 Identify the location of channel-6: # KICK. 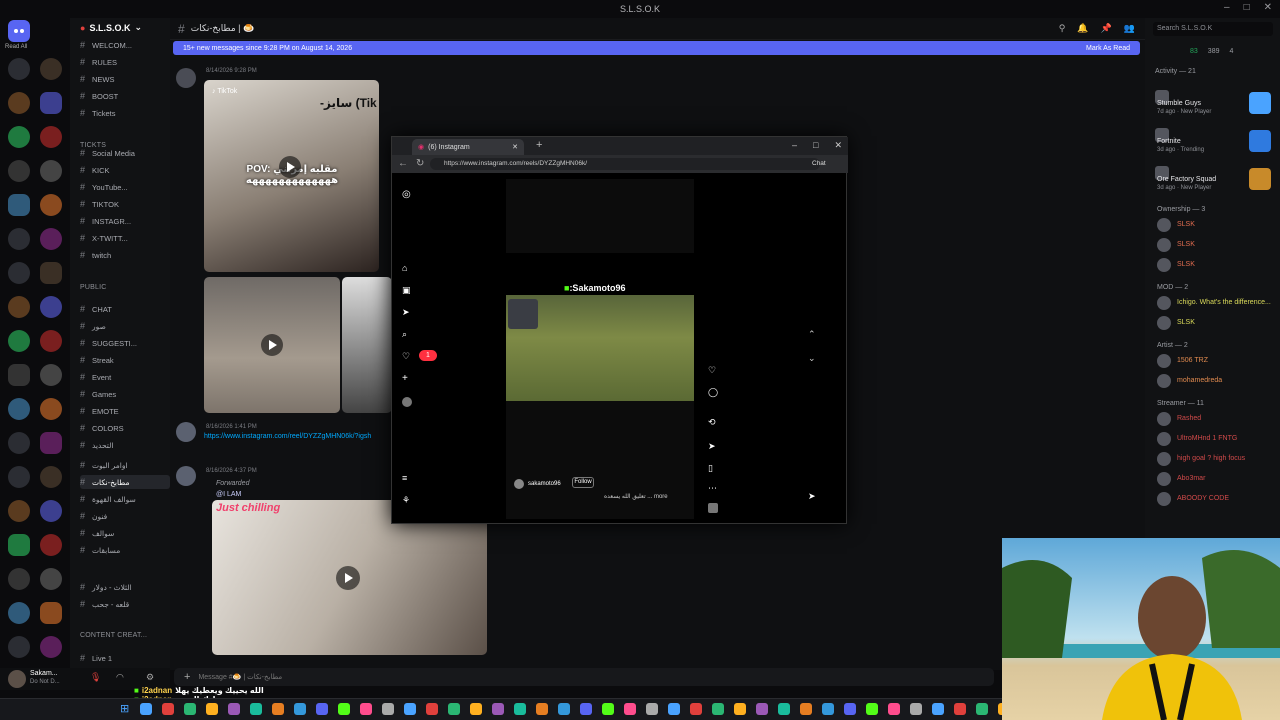
(125, 170).